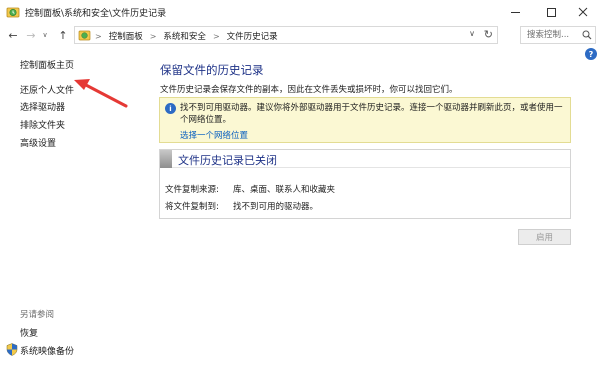 Image resolution: width=600 pixels, height=370 pixels. I want to click on control-panel-icon, so click(84, 35).